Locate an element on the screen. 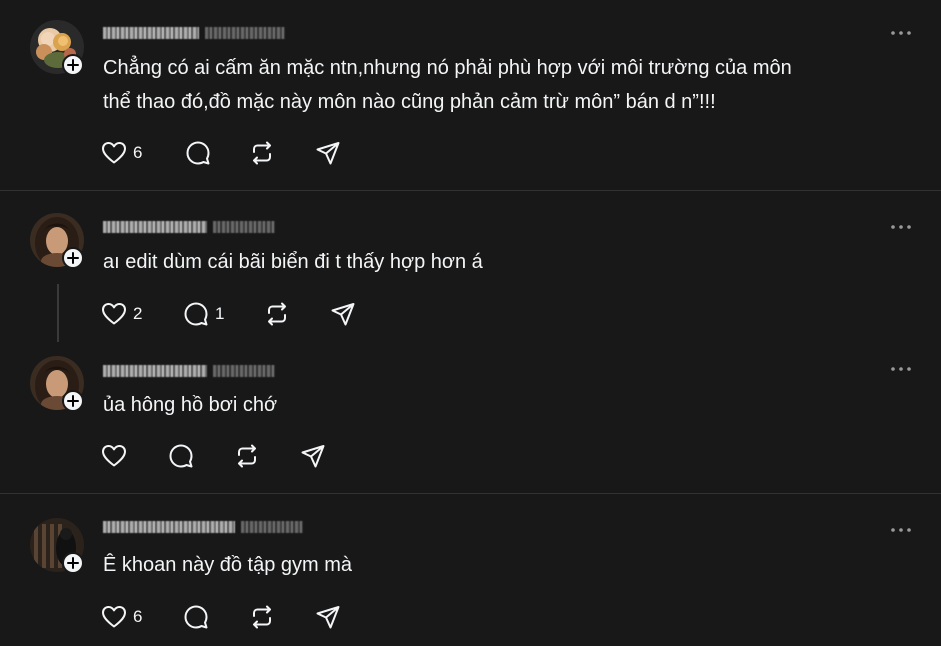 The image size is (941, 646). post-text: Ê khoan này đồ tập gym mà is located at coordinates (228, 565).